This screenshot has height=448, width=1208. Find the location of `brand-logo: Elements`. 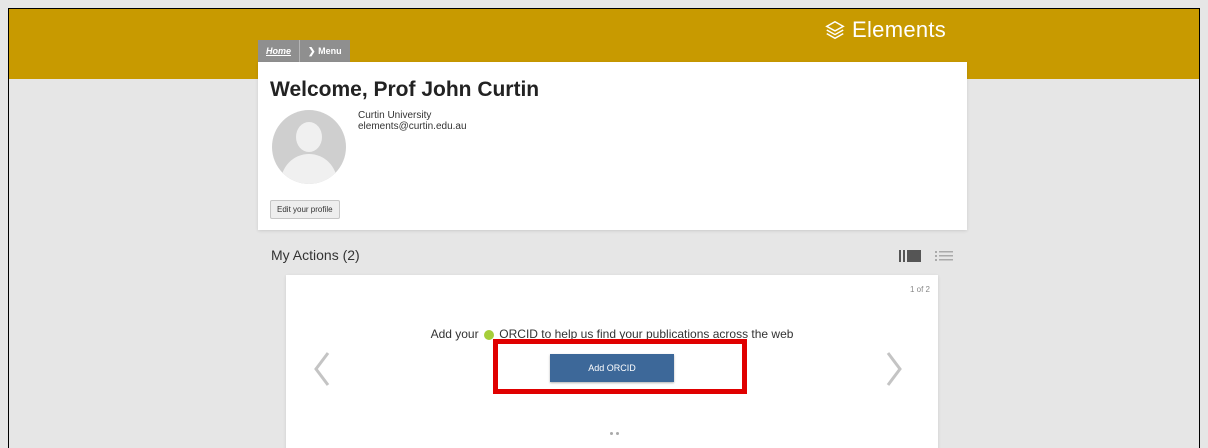

brand-logo: Elements is located at coordinates (885, 30).